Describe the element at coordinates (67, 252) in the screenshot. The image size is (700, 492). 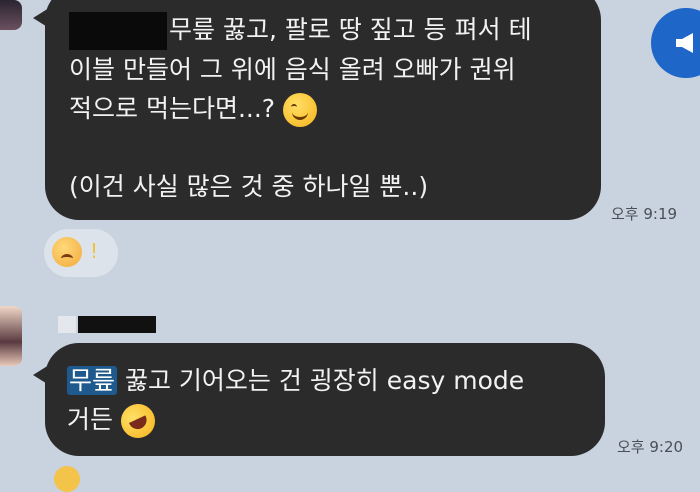
I see `crying-face-icon` at that location.